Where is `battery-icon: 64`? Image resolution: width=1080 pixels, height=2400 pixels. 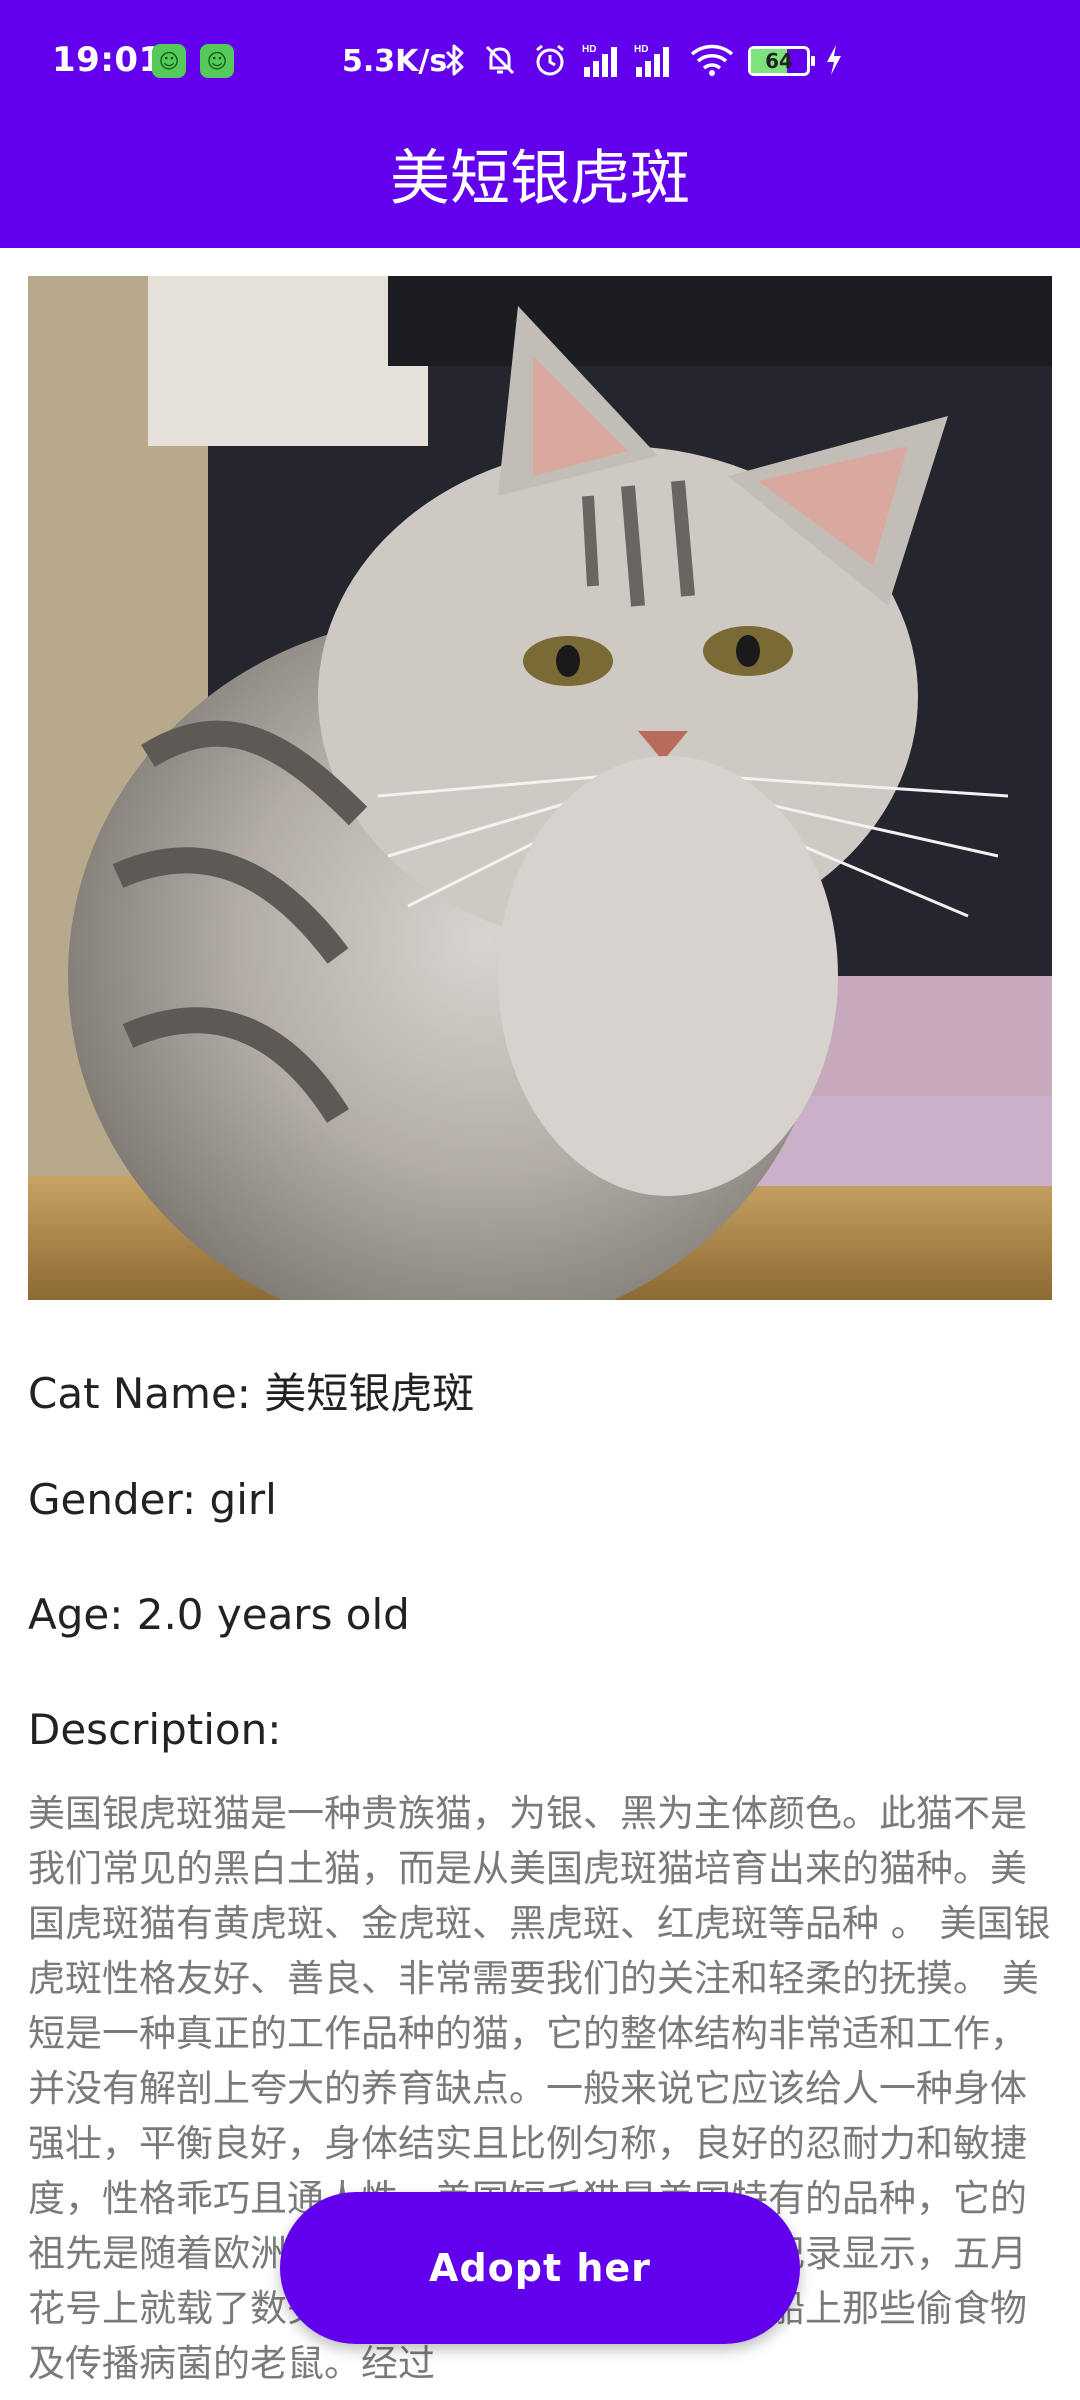
battery-icon: 64 is located at coordinates (781, 61).